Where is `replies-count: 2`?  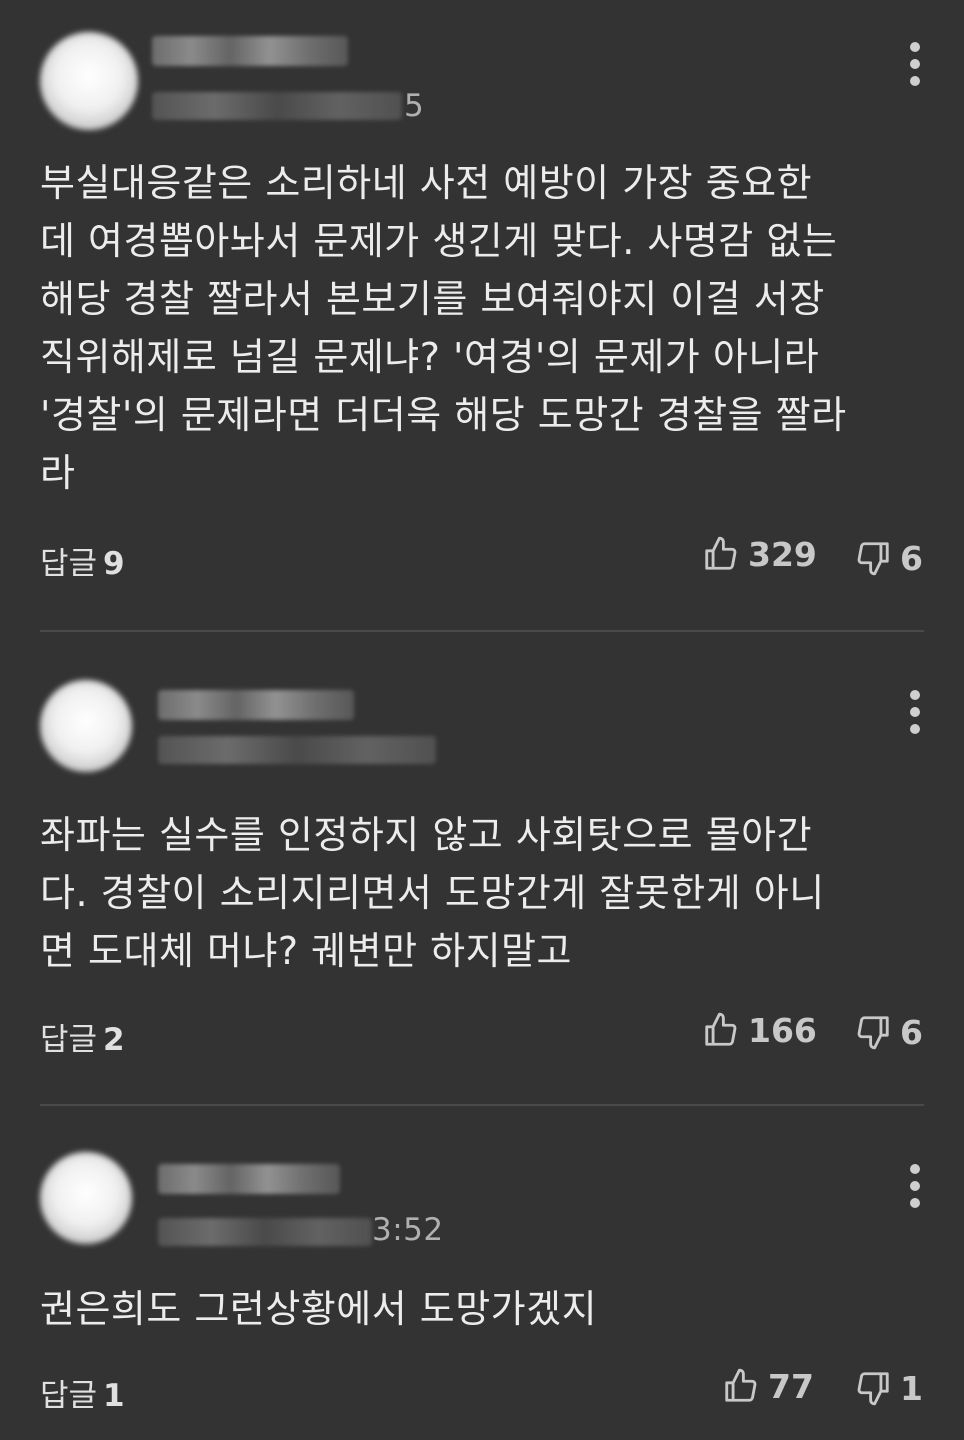
replies-count: 2 is located at coordinates (114, 1040).